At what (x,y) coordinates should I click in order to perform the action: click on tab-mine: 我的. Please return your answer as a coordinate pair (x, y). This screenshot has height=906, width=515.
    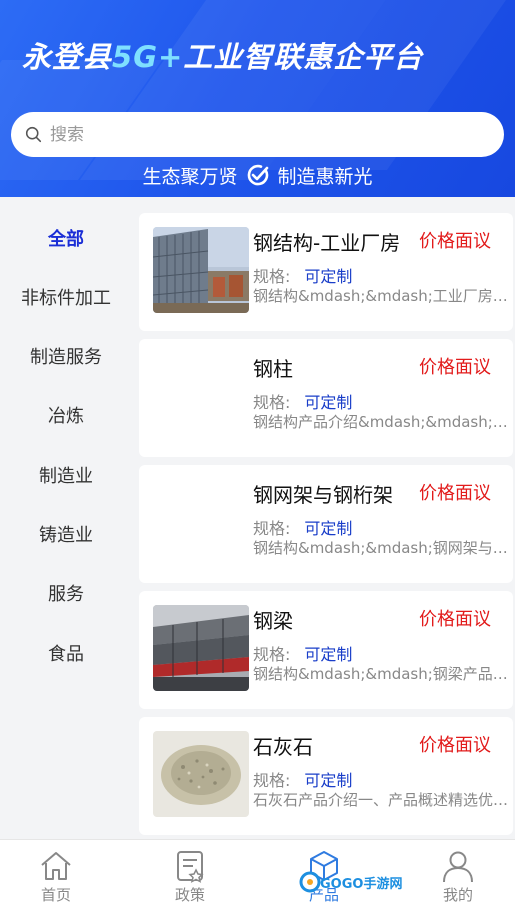
    Looking at the image, I should click on (454, 873).